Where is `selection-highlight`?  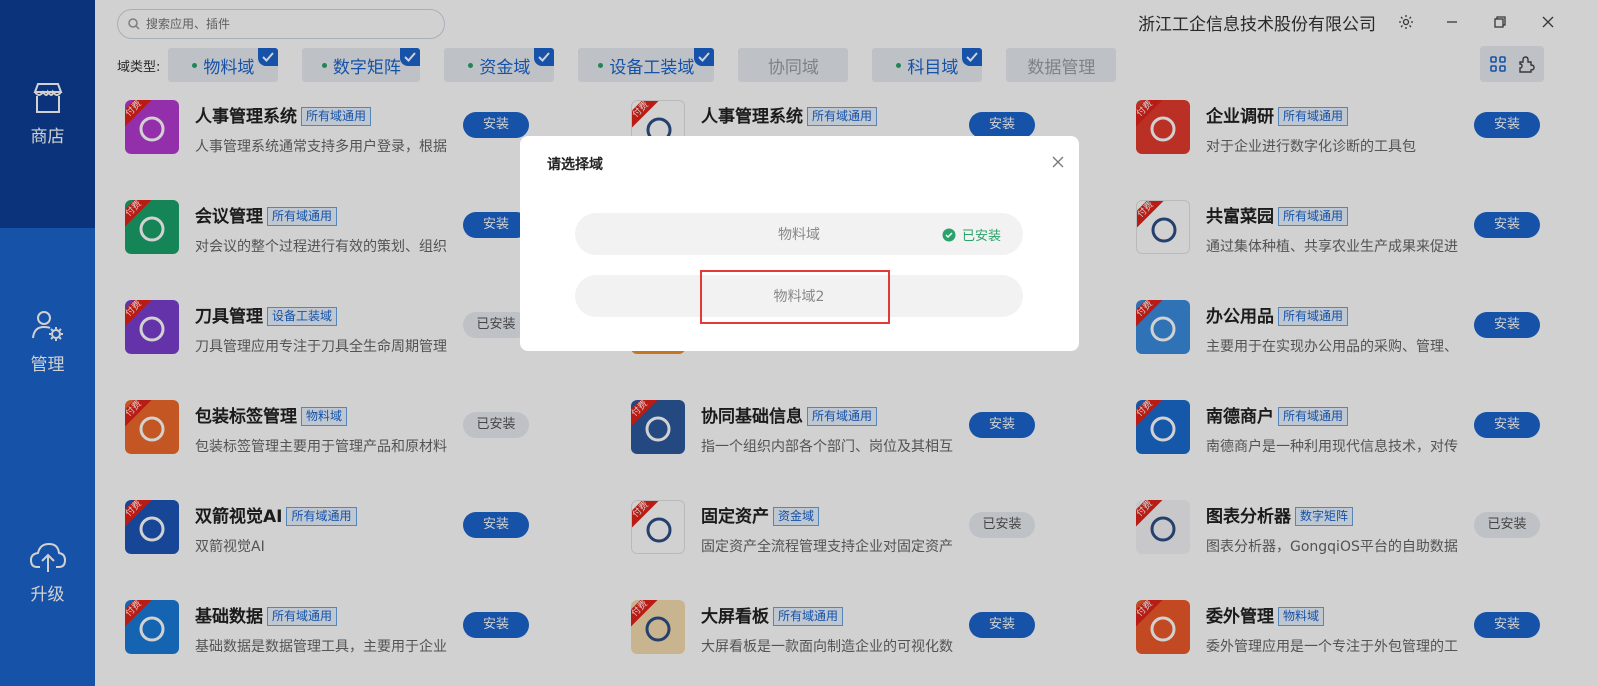 selection-highlight is located at coordinates (795, 297).